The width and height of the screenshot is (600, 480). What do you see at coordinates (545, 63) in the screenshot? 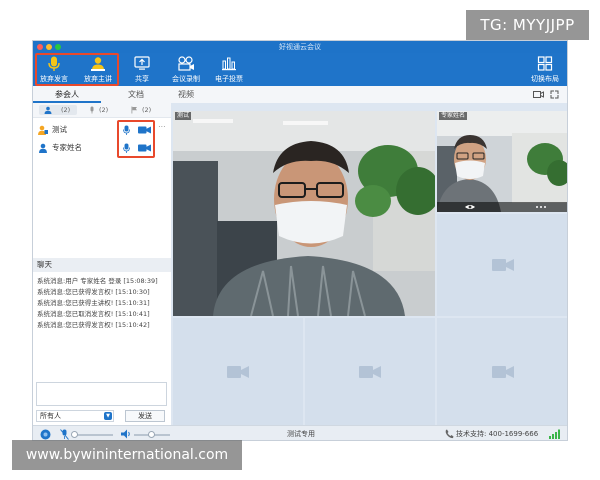
I see `layout-grid-icon` at bounding box center [545, 63].